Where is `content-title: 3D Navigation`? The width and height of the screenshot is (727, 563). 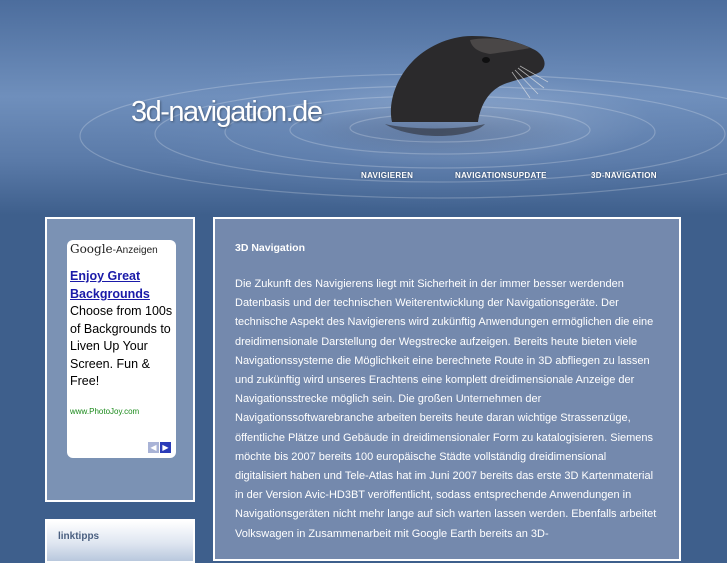 content-title: 3D Navigation is located at coordinates (270, 248).